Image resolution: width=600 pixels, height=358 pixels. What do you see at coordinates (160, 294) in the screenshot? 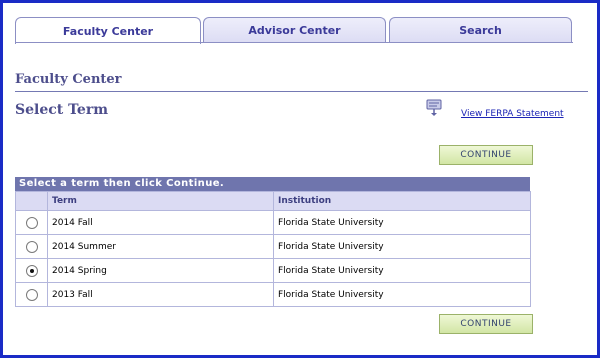
I see `term-cell: 2013 Fall` at bounding box center [160, 294].